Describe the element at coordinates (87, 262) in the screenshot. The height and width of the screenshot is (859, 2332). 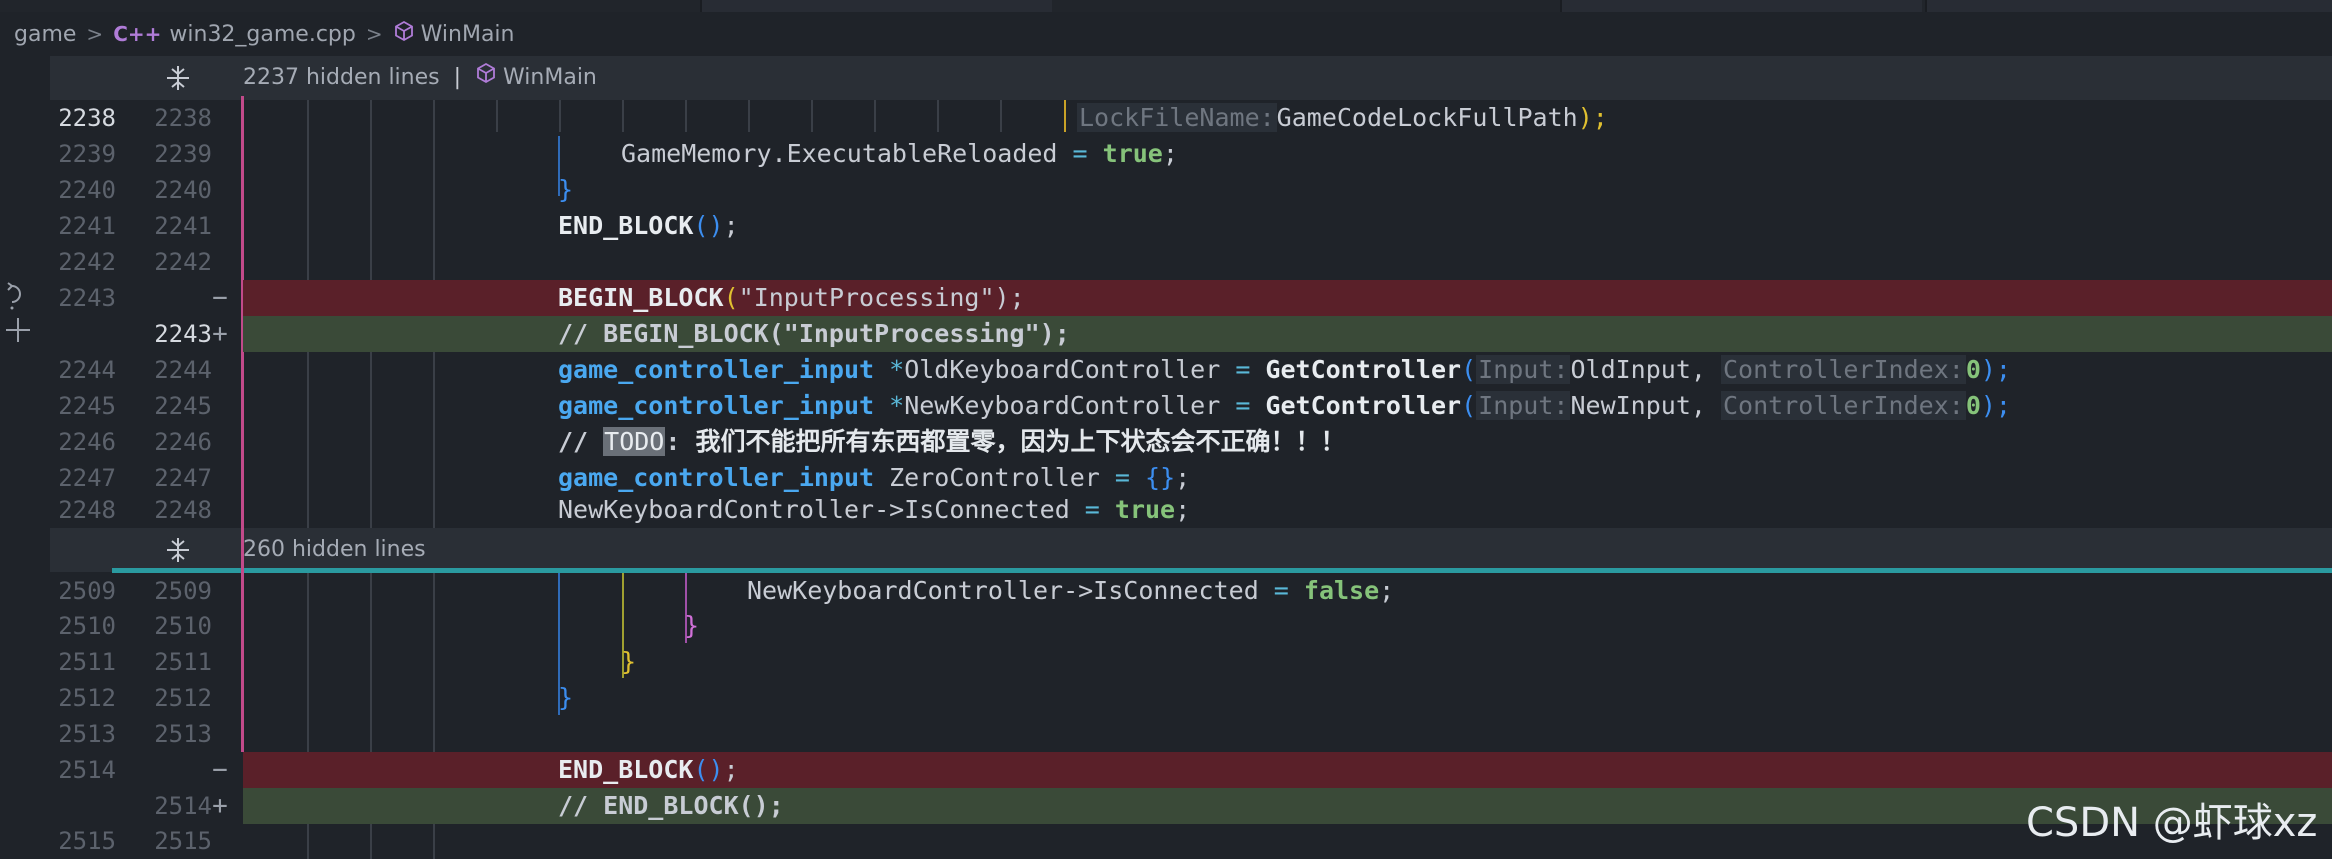
I see `line-number-left: 2242` at that location.